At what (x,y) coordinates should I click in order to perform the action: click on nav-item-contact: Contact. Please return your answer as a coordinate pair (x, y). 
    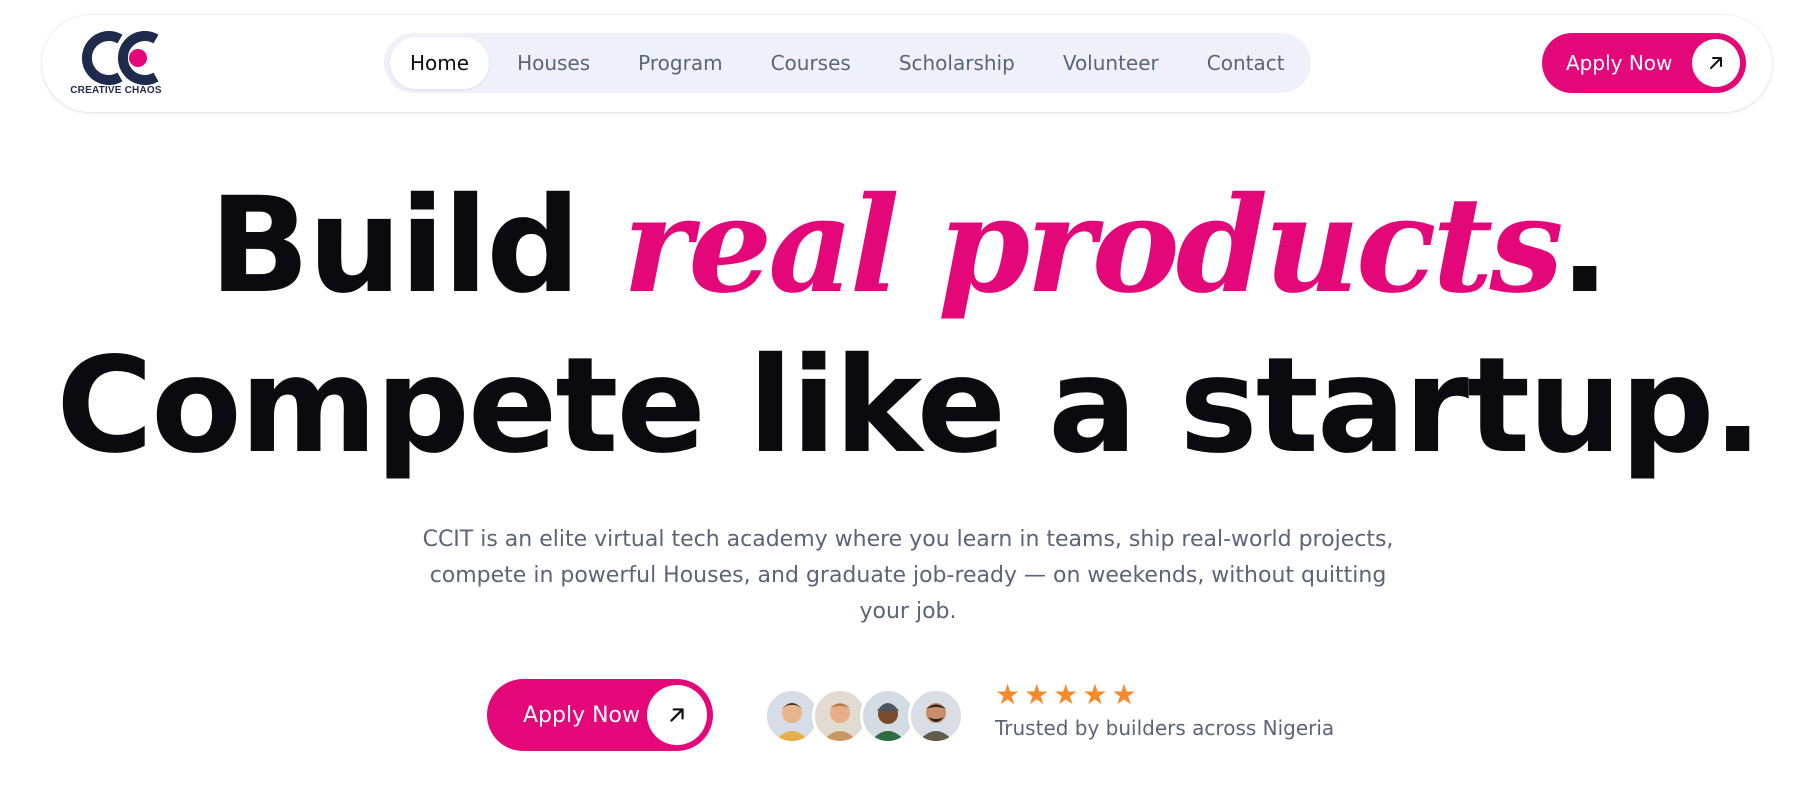
    Looking at the image, I should click on (1246, 63).